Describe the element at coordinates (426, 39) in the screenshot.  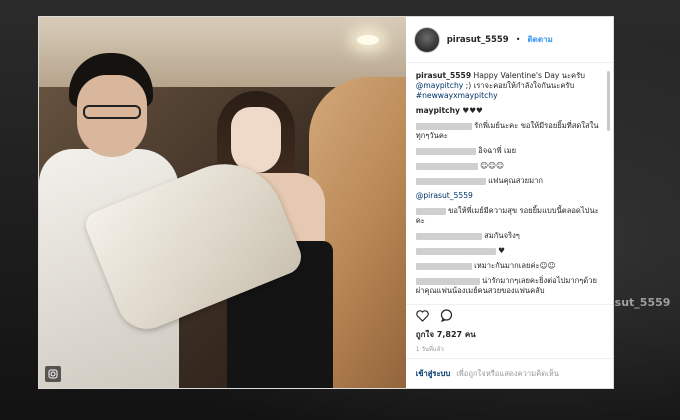
I see `avatar` at that location.